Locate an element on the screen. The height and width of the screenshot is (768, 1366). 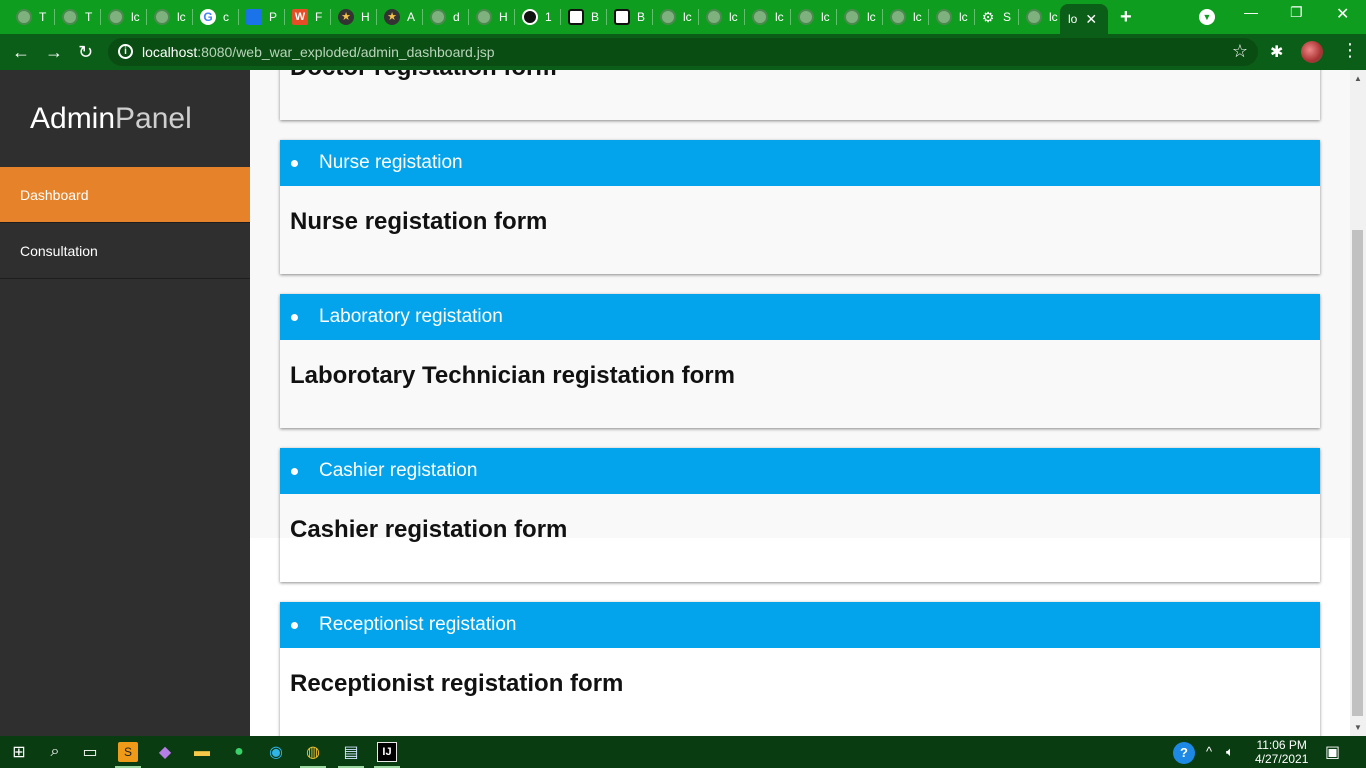
extensions-icon: ✱ is located at coordinates (1276, 52).